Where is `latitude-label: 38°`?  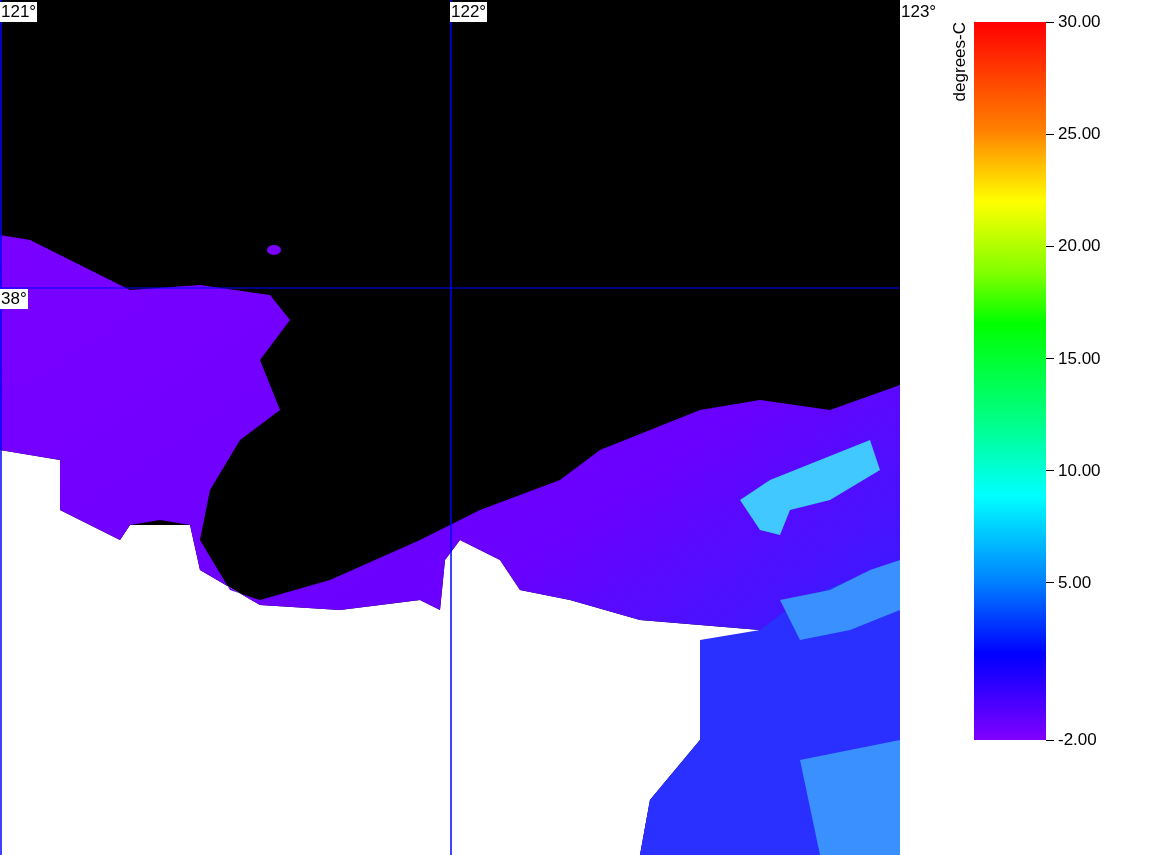
latitude-label: 38° is located at coordinates (14, 299).